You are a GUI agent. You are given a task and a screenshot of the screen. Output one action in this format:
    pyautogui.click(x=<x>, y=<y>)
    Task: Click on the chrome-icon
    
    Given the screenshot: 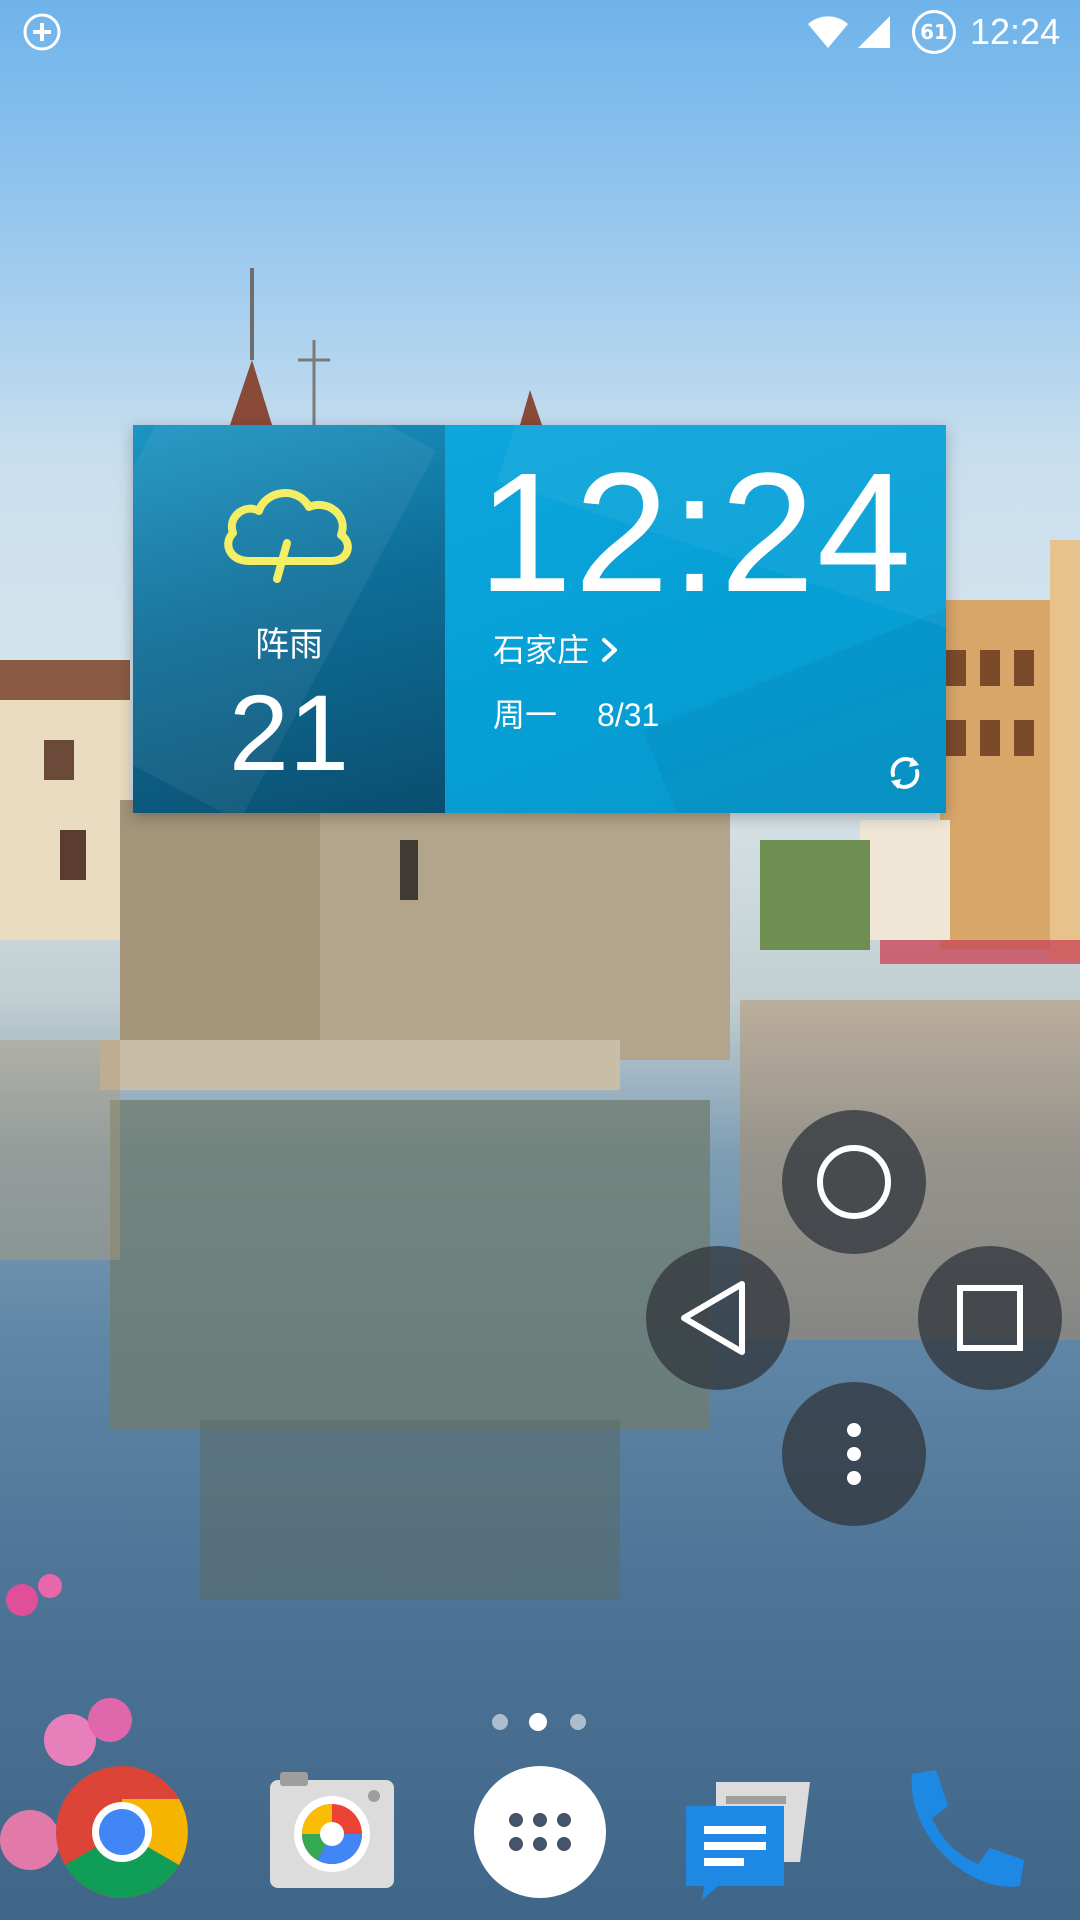 What is the action you would take?
    pyautogui.click(x=122, y=1832)
    